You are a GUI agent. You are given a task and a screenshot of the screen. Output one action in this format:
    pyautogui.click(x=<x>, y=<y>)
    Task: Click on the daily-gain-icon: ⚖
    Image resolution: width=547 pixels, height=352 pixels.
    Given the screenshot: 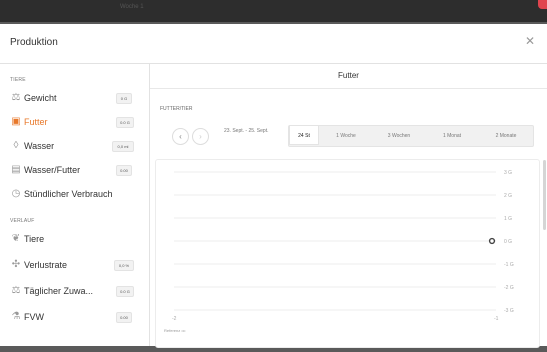 What is the action you would take?
    pyautogui.click(x=16, y=290)
    